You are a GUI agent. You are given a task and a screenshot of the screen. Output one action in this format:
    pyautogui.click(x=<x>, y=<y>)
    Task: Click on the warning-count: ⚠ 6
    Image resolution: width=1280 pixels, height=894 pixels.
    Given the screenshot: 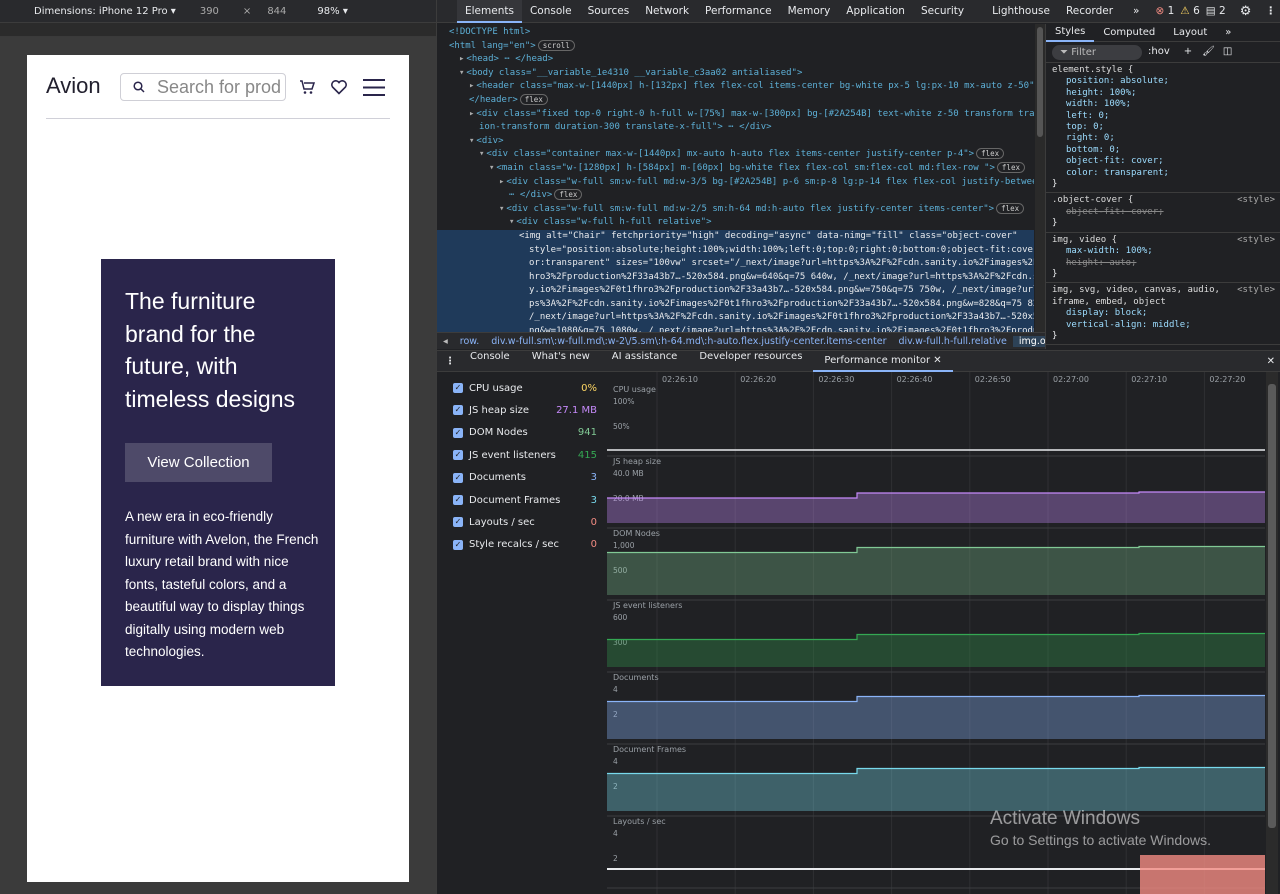 What is the action you would take?
    pyautogui.click(x=1189, y=11)
    